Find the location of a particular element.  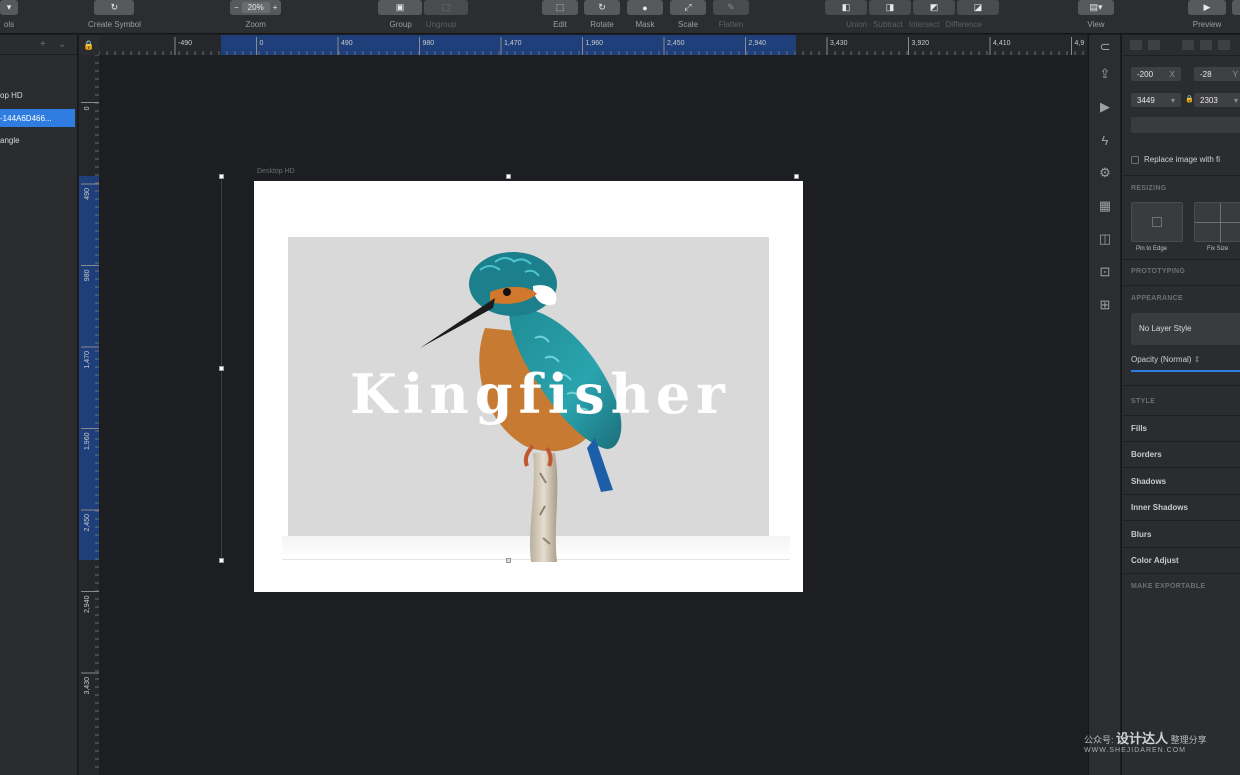

replace-image-checkbox is located at coordinates (1135, 159).